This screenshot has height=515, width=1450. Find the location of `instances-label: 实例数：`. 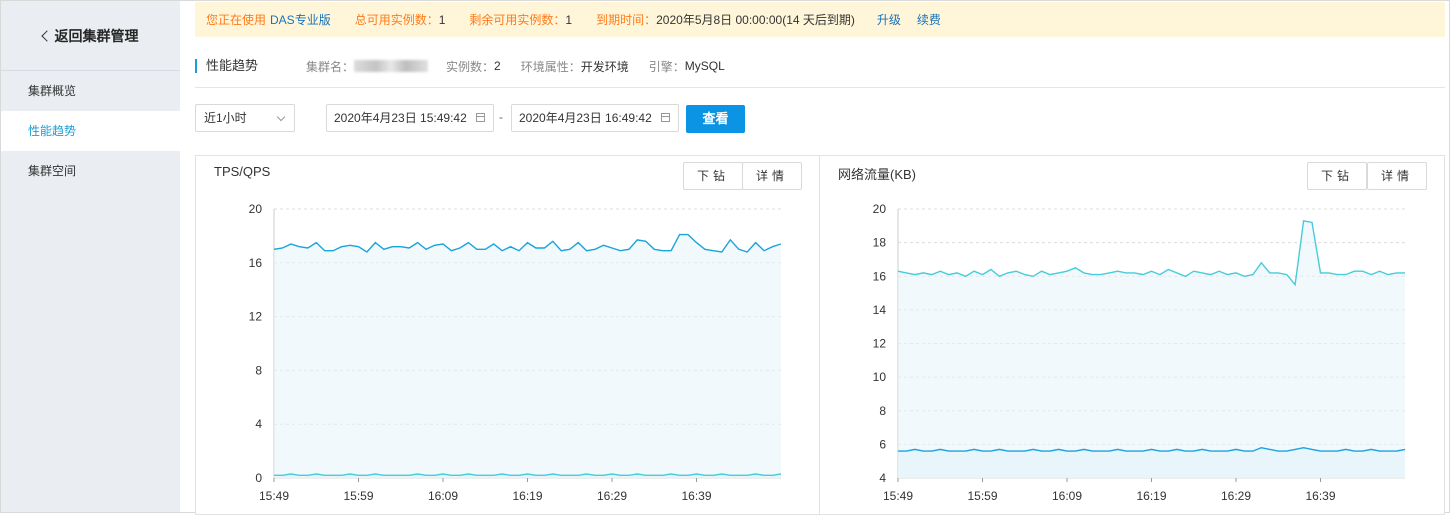

instances-label: 实例数： is located at coordinates (470, 66).